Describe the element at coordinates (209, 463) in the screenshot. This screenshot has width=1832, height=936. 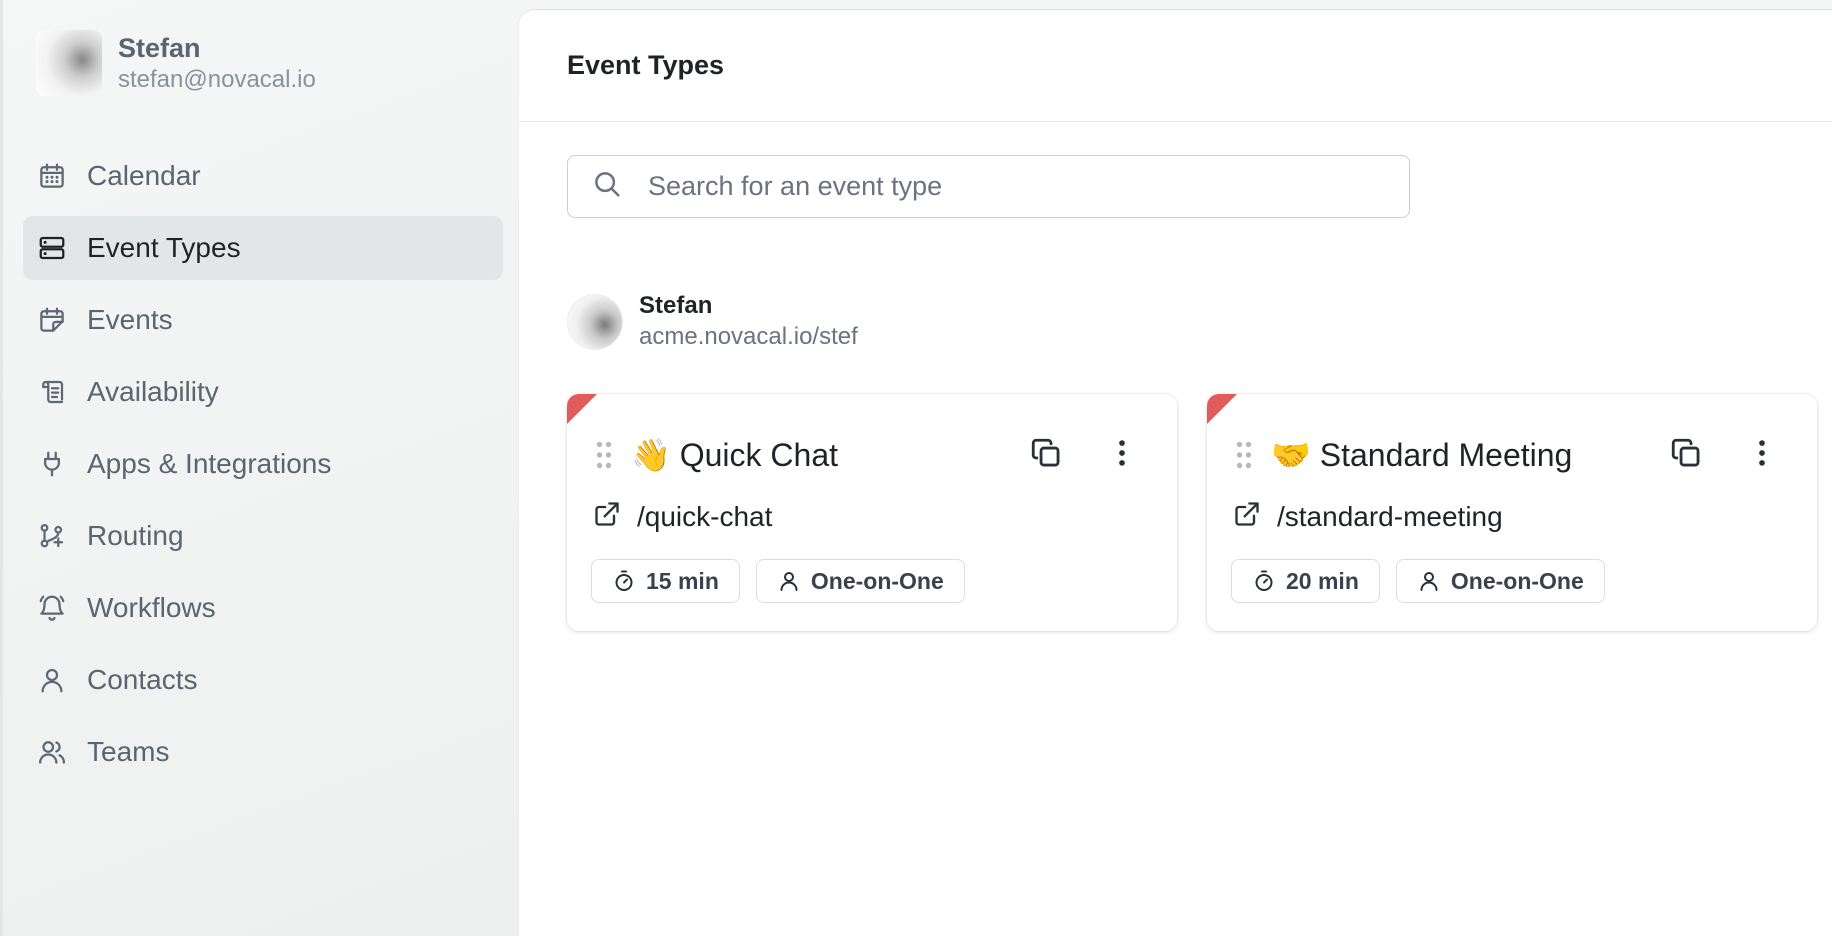
I see `sidebar-item-label: Apps & Integrations` at that location.